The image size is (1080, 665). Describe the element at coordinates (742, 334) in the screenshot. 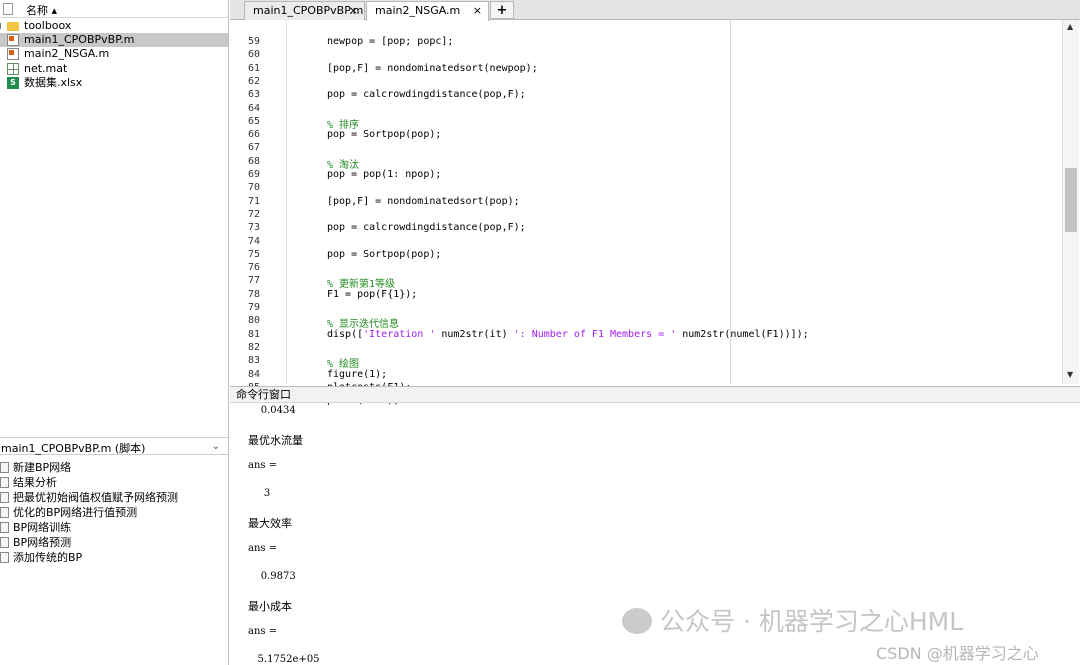

I see `code-token: num2str(numel(F1))]);` at that location.